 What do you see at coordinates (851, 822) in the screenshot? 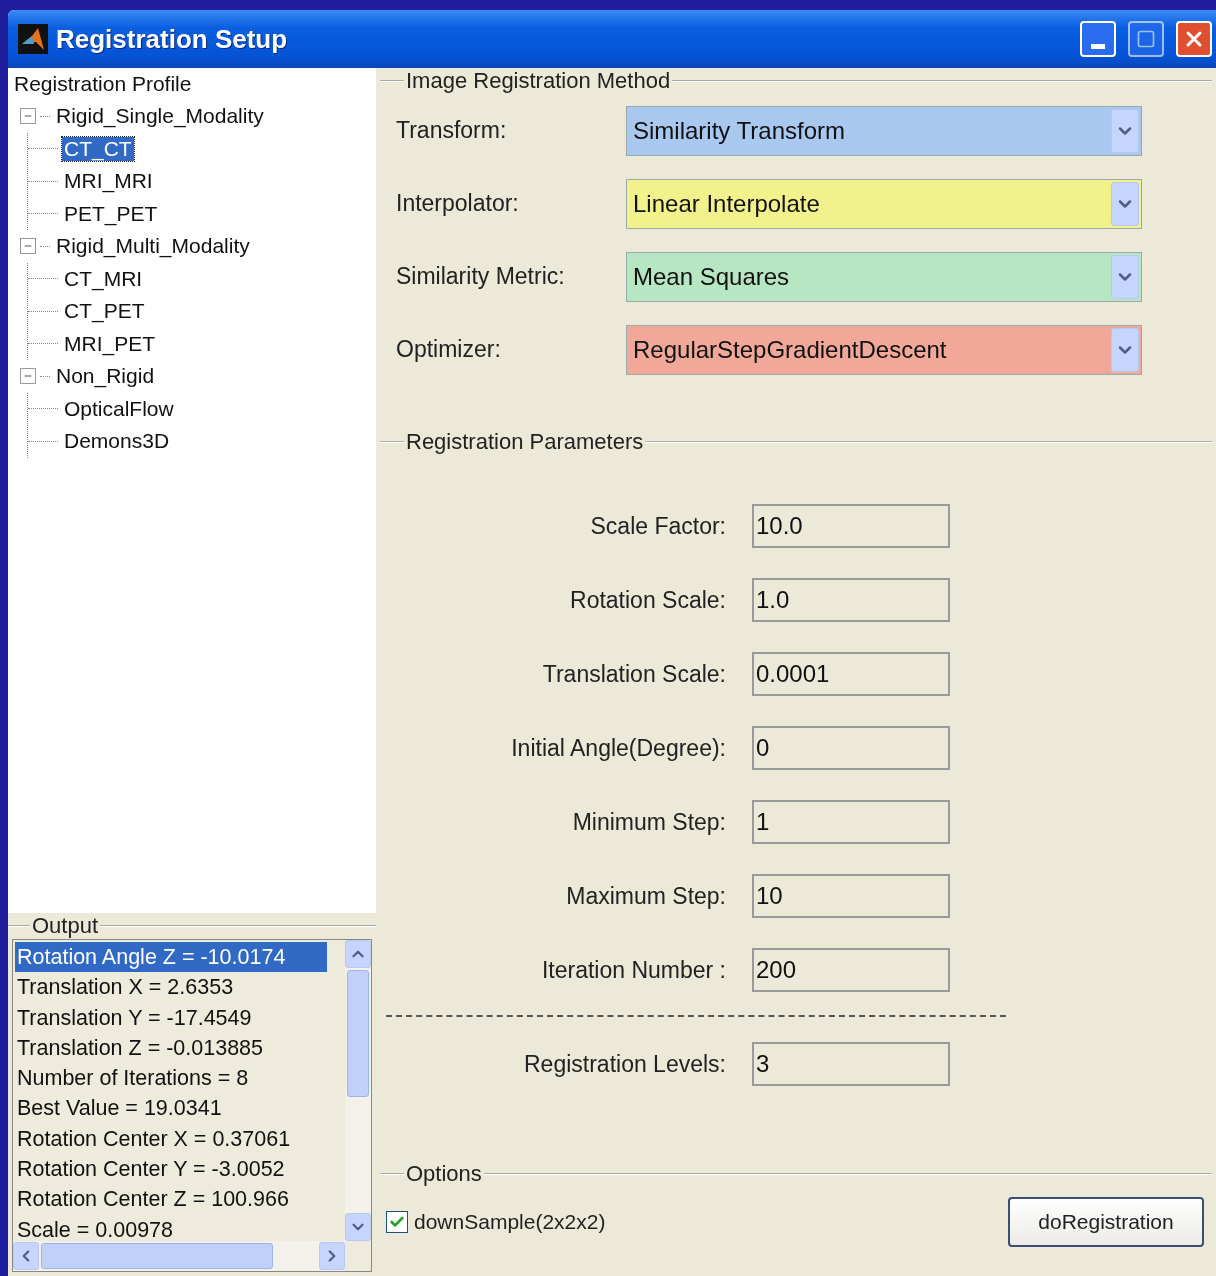
I see `input-field: 1` at bounding box center [851, 822].